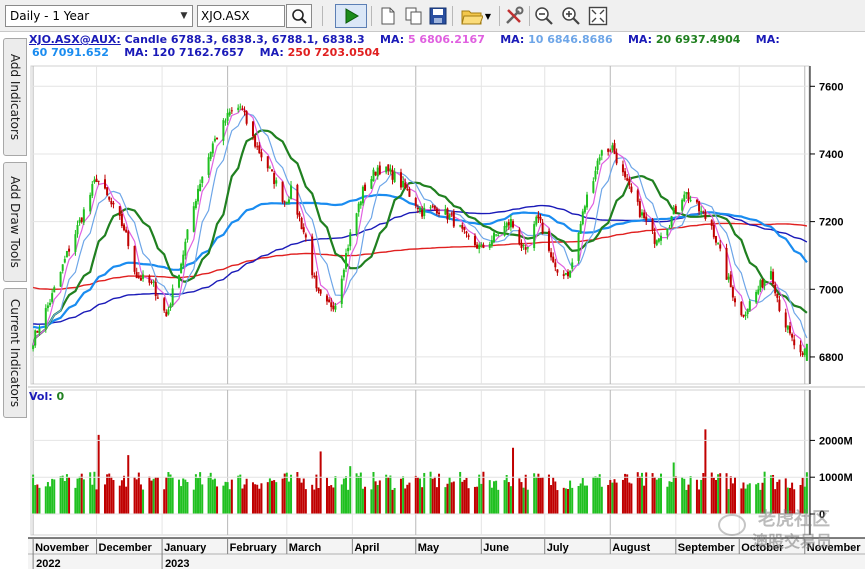 This screenshot has height=569, width=865. Describe the element at coordinates (544, 16) in the screenshot. I see `zoom-out-button` at that location.